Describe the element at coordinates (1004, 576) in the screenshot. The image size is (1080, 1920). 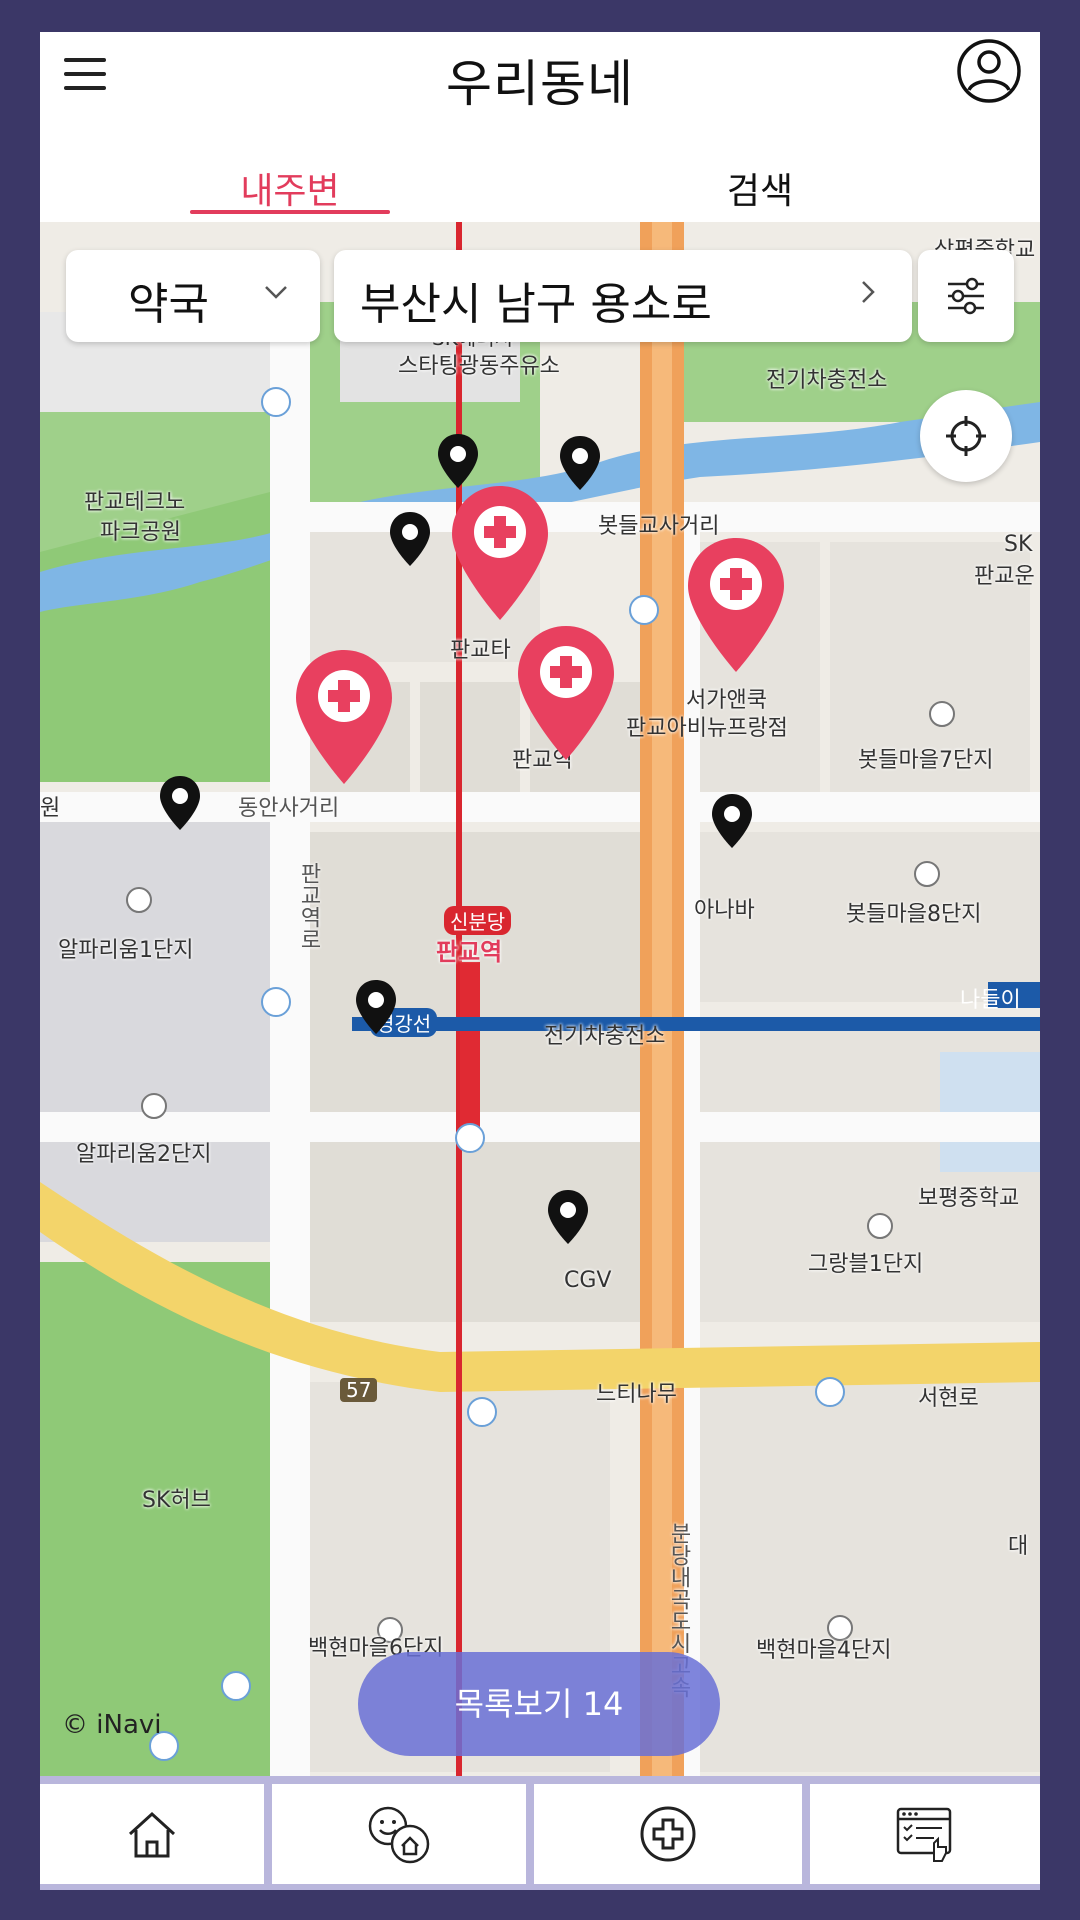
I see `map-label: 판교운` at that location.